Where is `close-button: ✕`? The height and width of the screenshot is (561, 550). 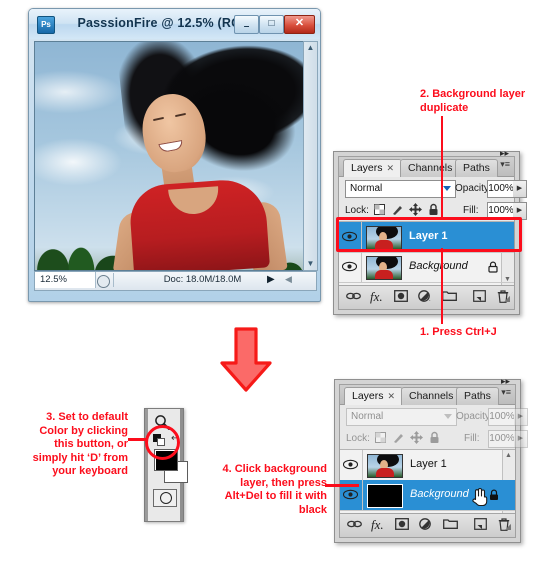 close-button: ✕ is located at coordinates (299, 24).